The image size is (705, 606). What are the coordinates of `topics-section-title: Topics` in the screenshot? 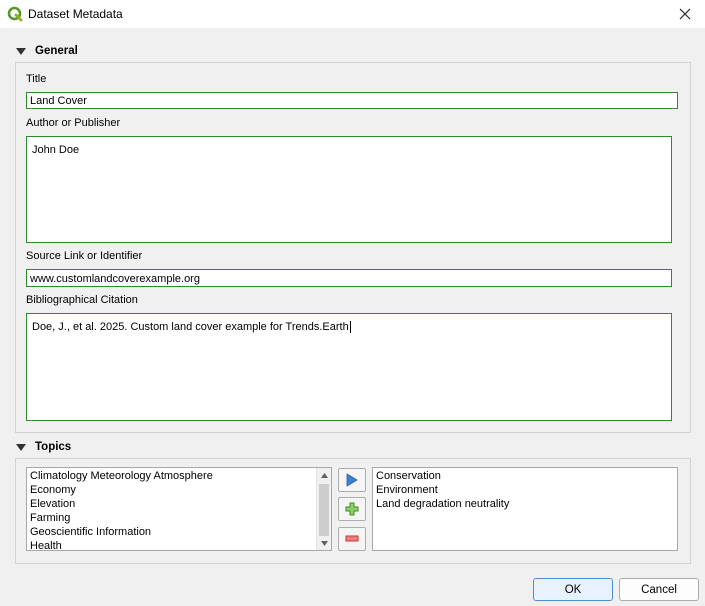 It's located at (53, 447).